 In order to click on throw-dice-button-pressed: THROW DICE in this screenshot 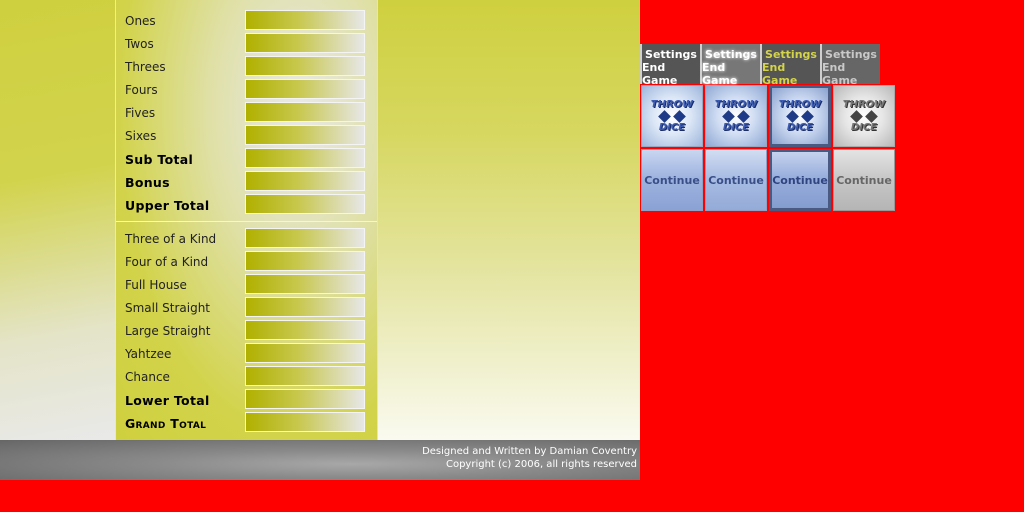, I will do `click(800, 116)`.